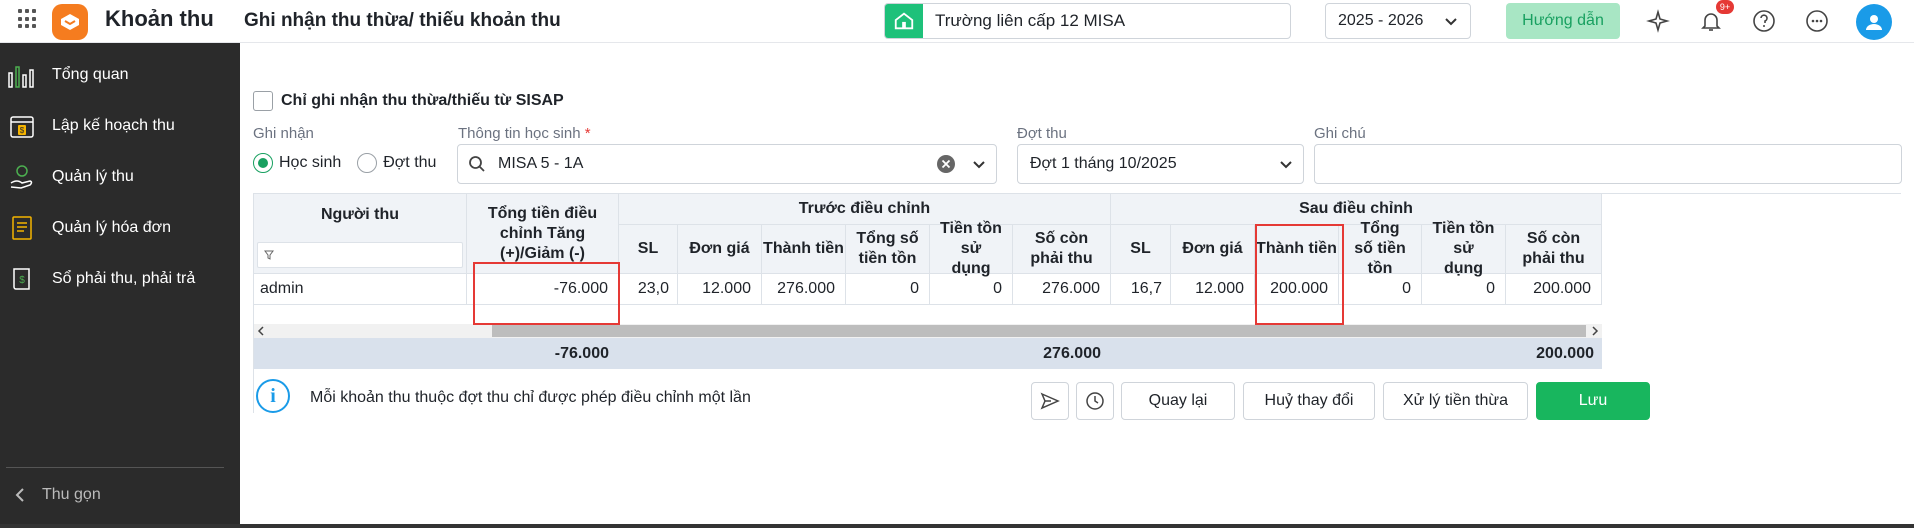 The height and width of the screenshot is (528, 1914). I want to click on student-search-input: MISA 5 - 1A, so click(727, 164).